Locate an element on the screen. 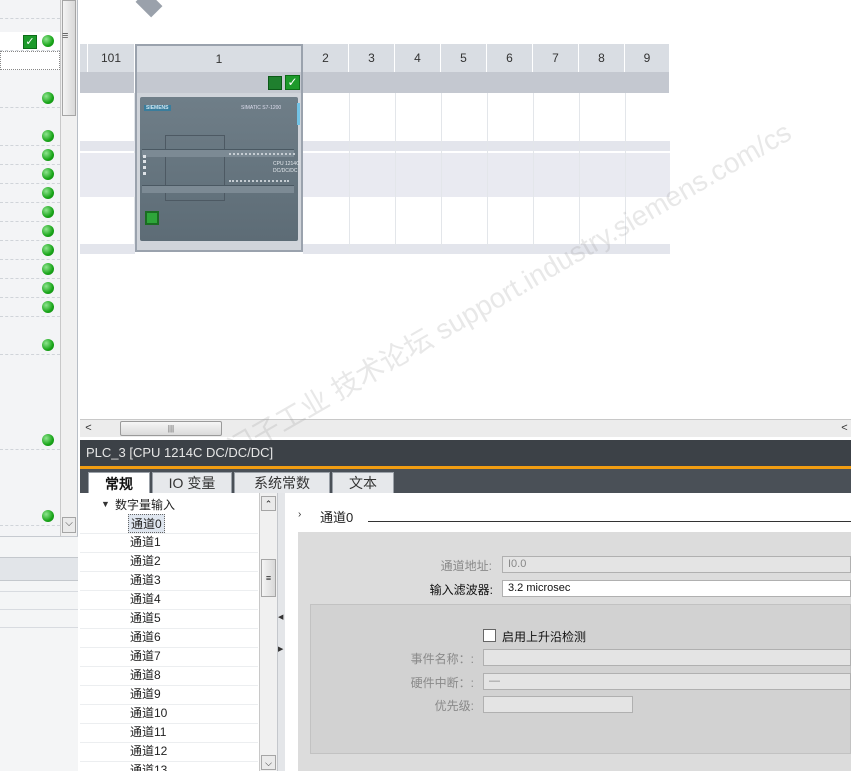  tree-item-channel-4: 通道4 is located at coordinates (145, 599).